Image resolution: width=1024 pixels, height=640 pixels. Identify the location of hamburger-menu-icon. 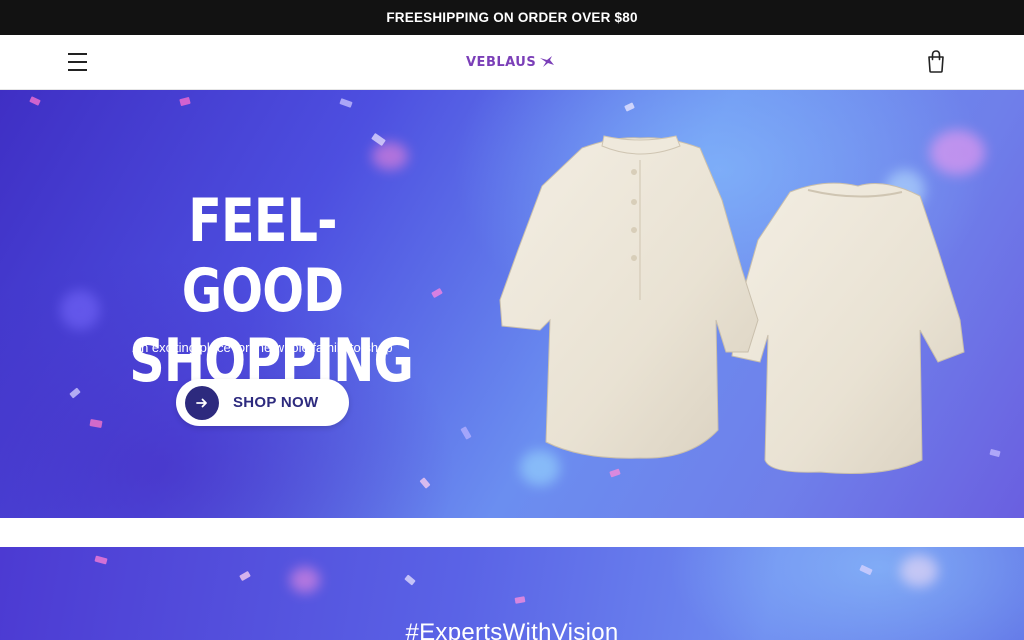
(78, 62).